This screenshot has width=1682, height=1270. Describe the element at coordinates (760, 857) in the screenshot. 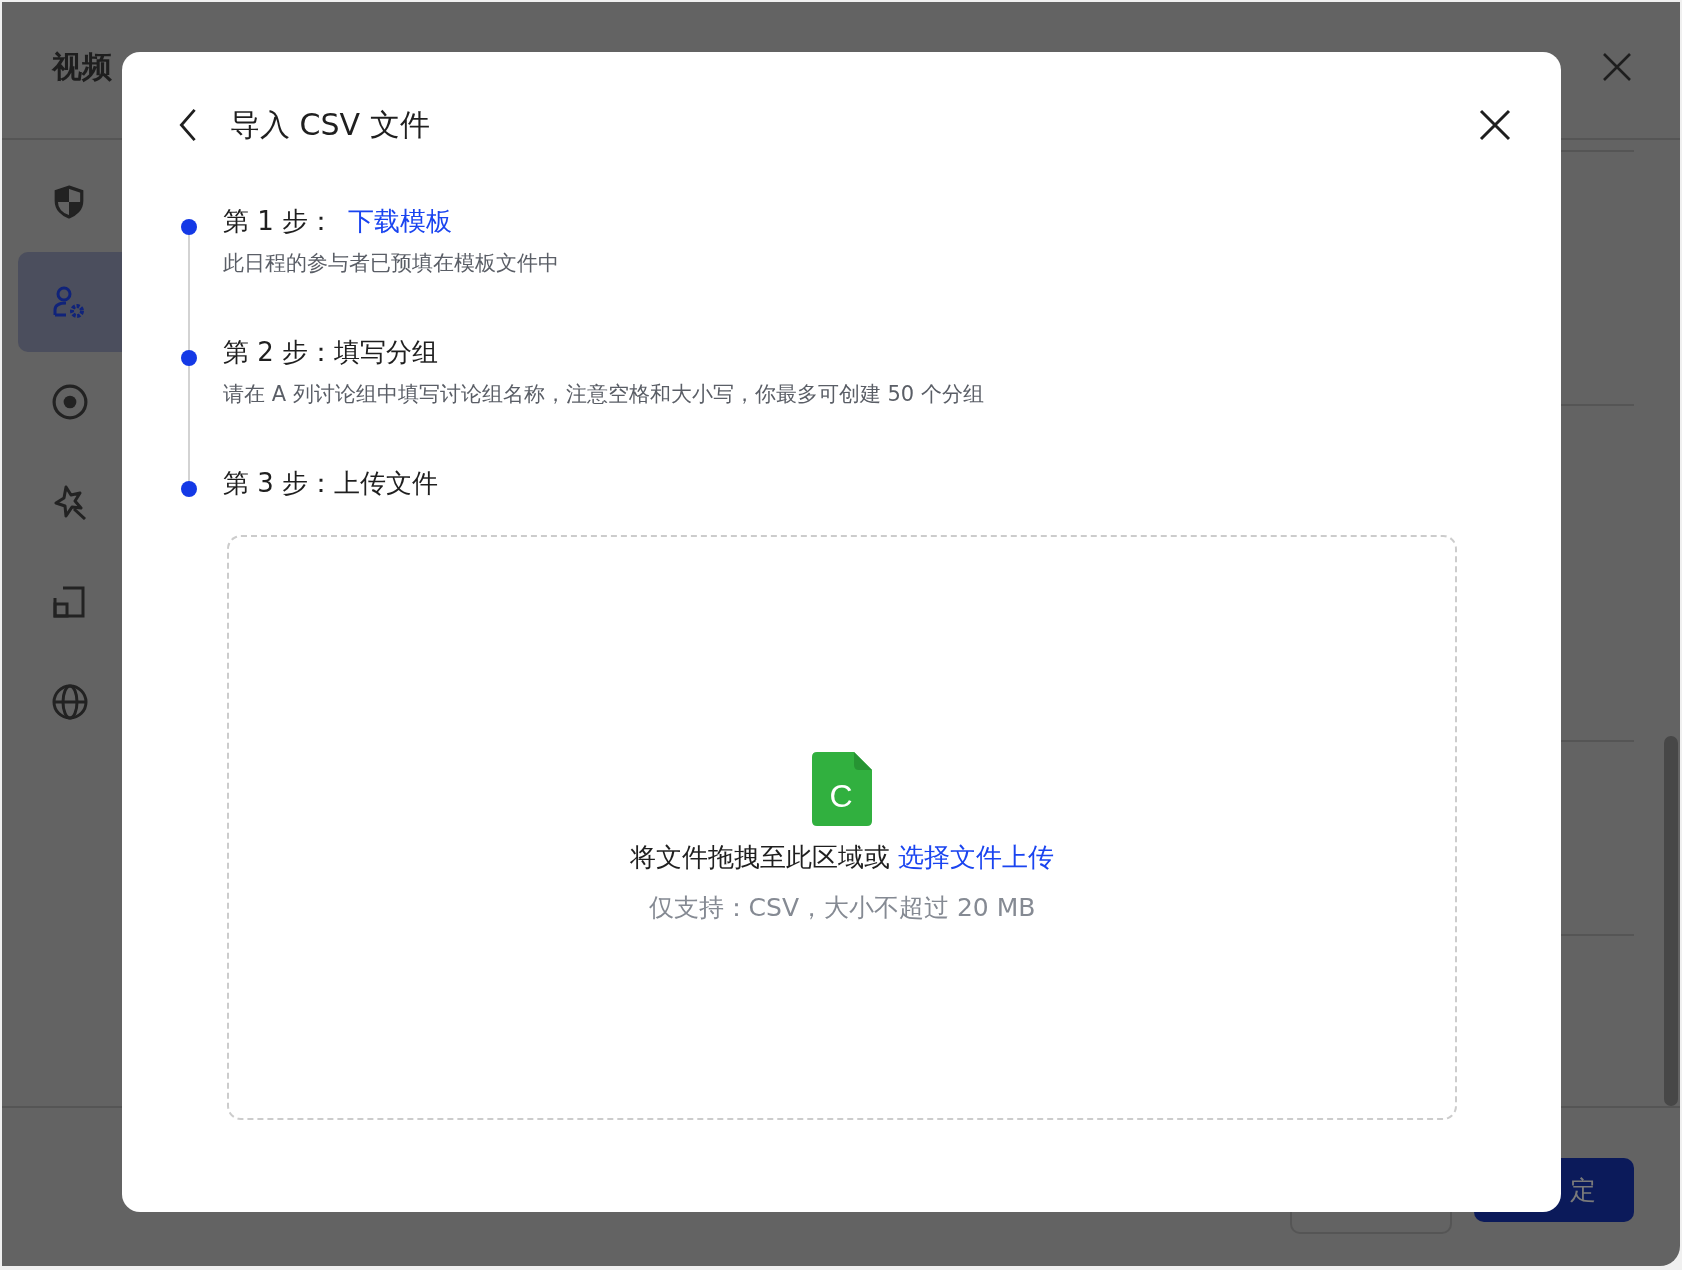

I see `dropzone-prompt: 将文件拖拽至此区域或` at that location.